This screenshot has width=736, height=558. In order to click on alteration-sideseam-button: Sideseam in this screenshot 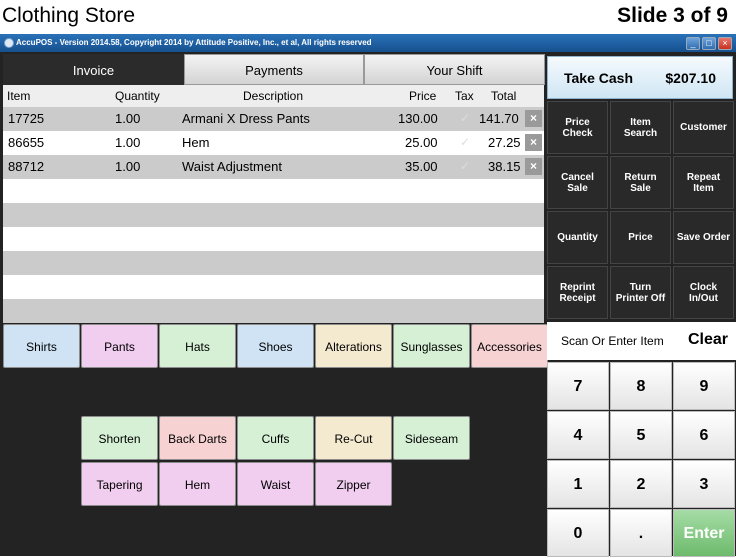, I will do `click(431, 438)`.